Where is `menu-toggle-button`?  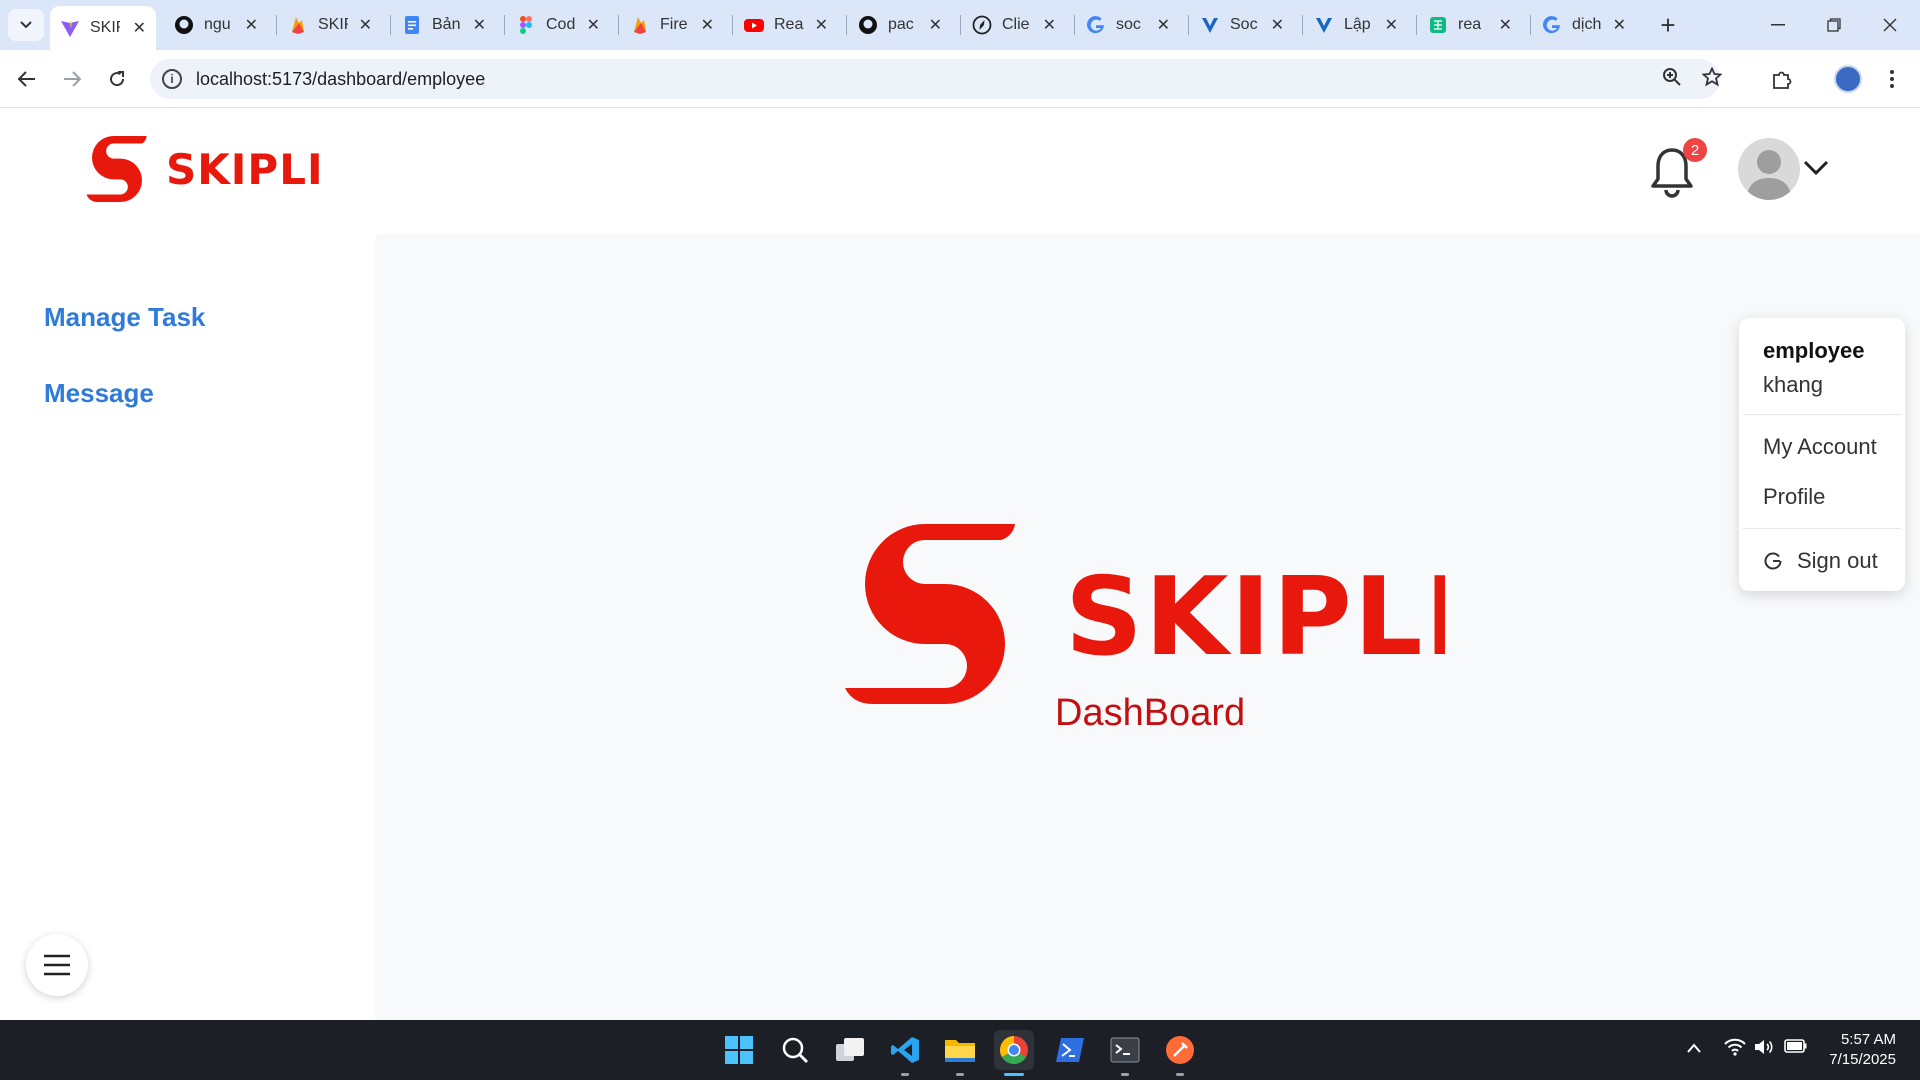 menu-toggle-button is located at coordinates (57, 965).